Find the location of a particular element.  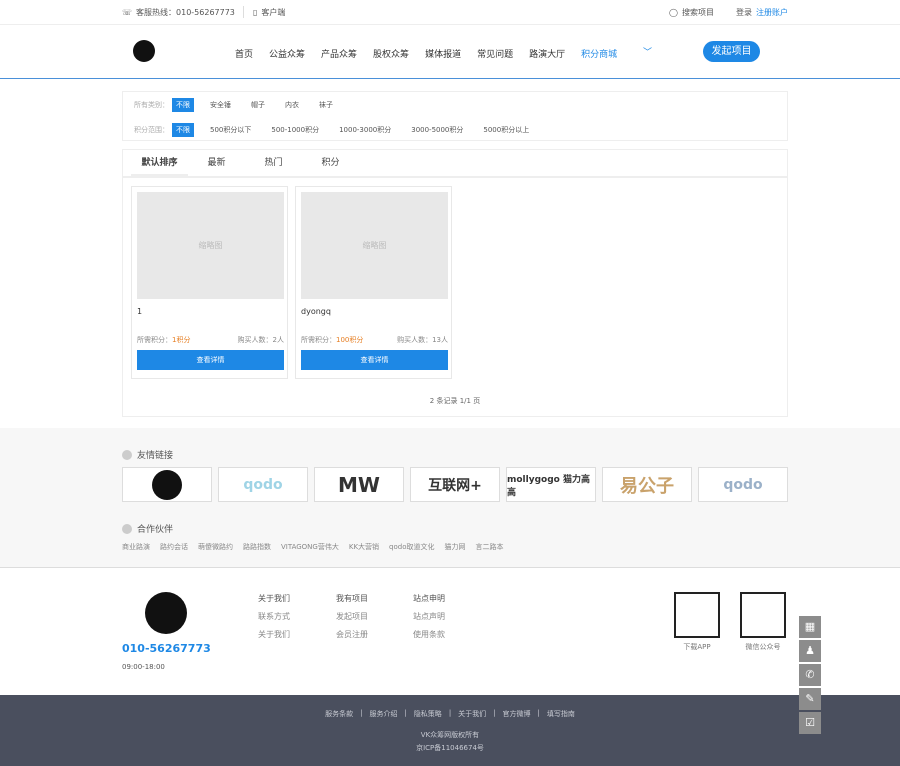

partner-link: KK大营销 is located at coordinates (364, 547).